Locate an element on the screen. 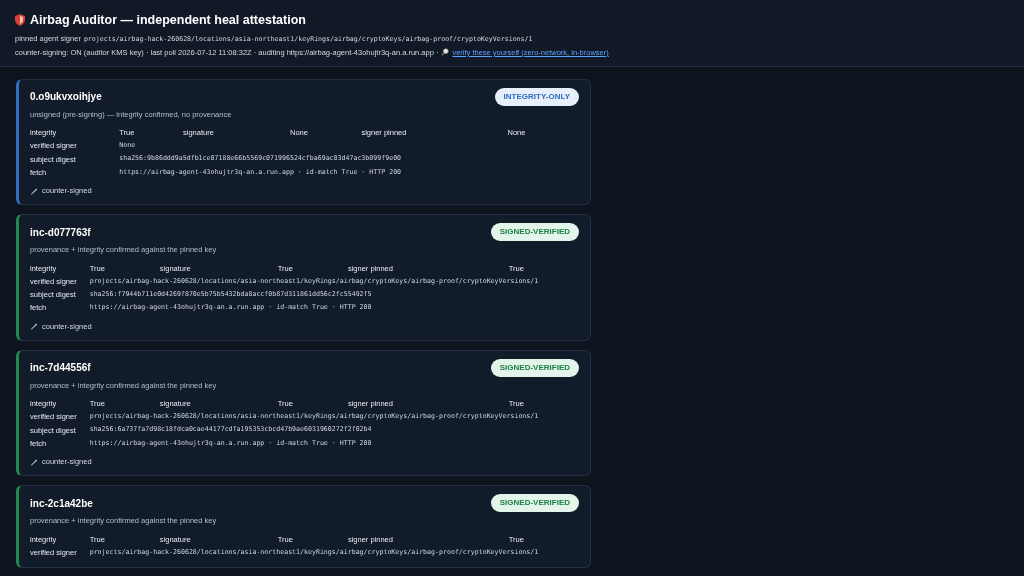  shield-icon is located at coordinates (20, 20).